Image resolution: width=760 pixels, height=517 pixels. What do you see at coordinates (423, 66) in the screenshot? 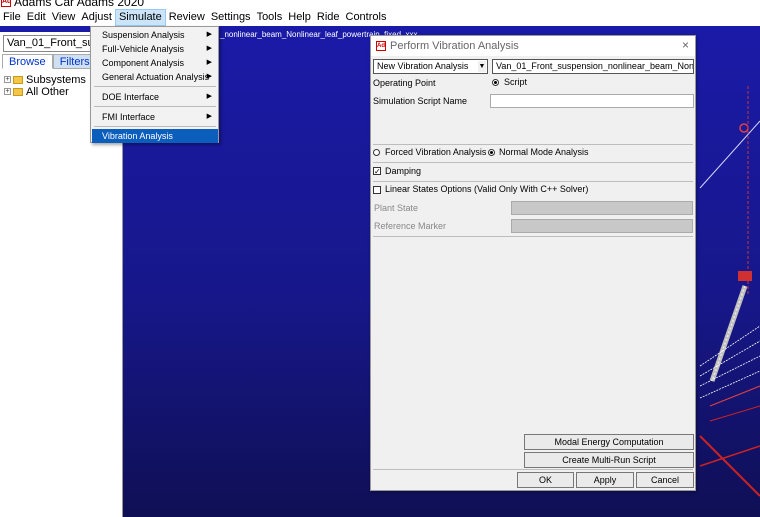
I see `analysis-type-value: New Vibration Analysis` at bounding box center [423, 66].